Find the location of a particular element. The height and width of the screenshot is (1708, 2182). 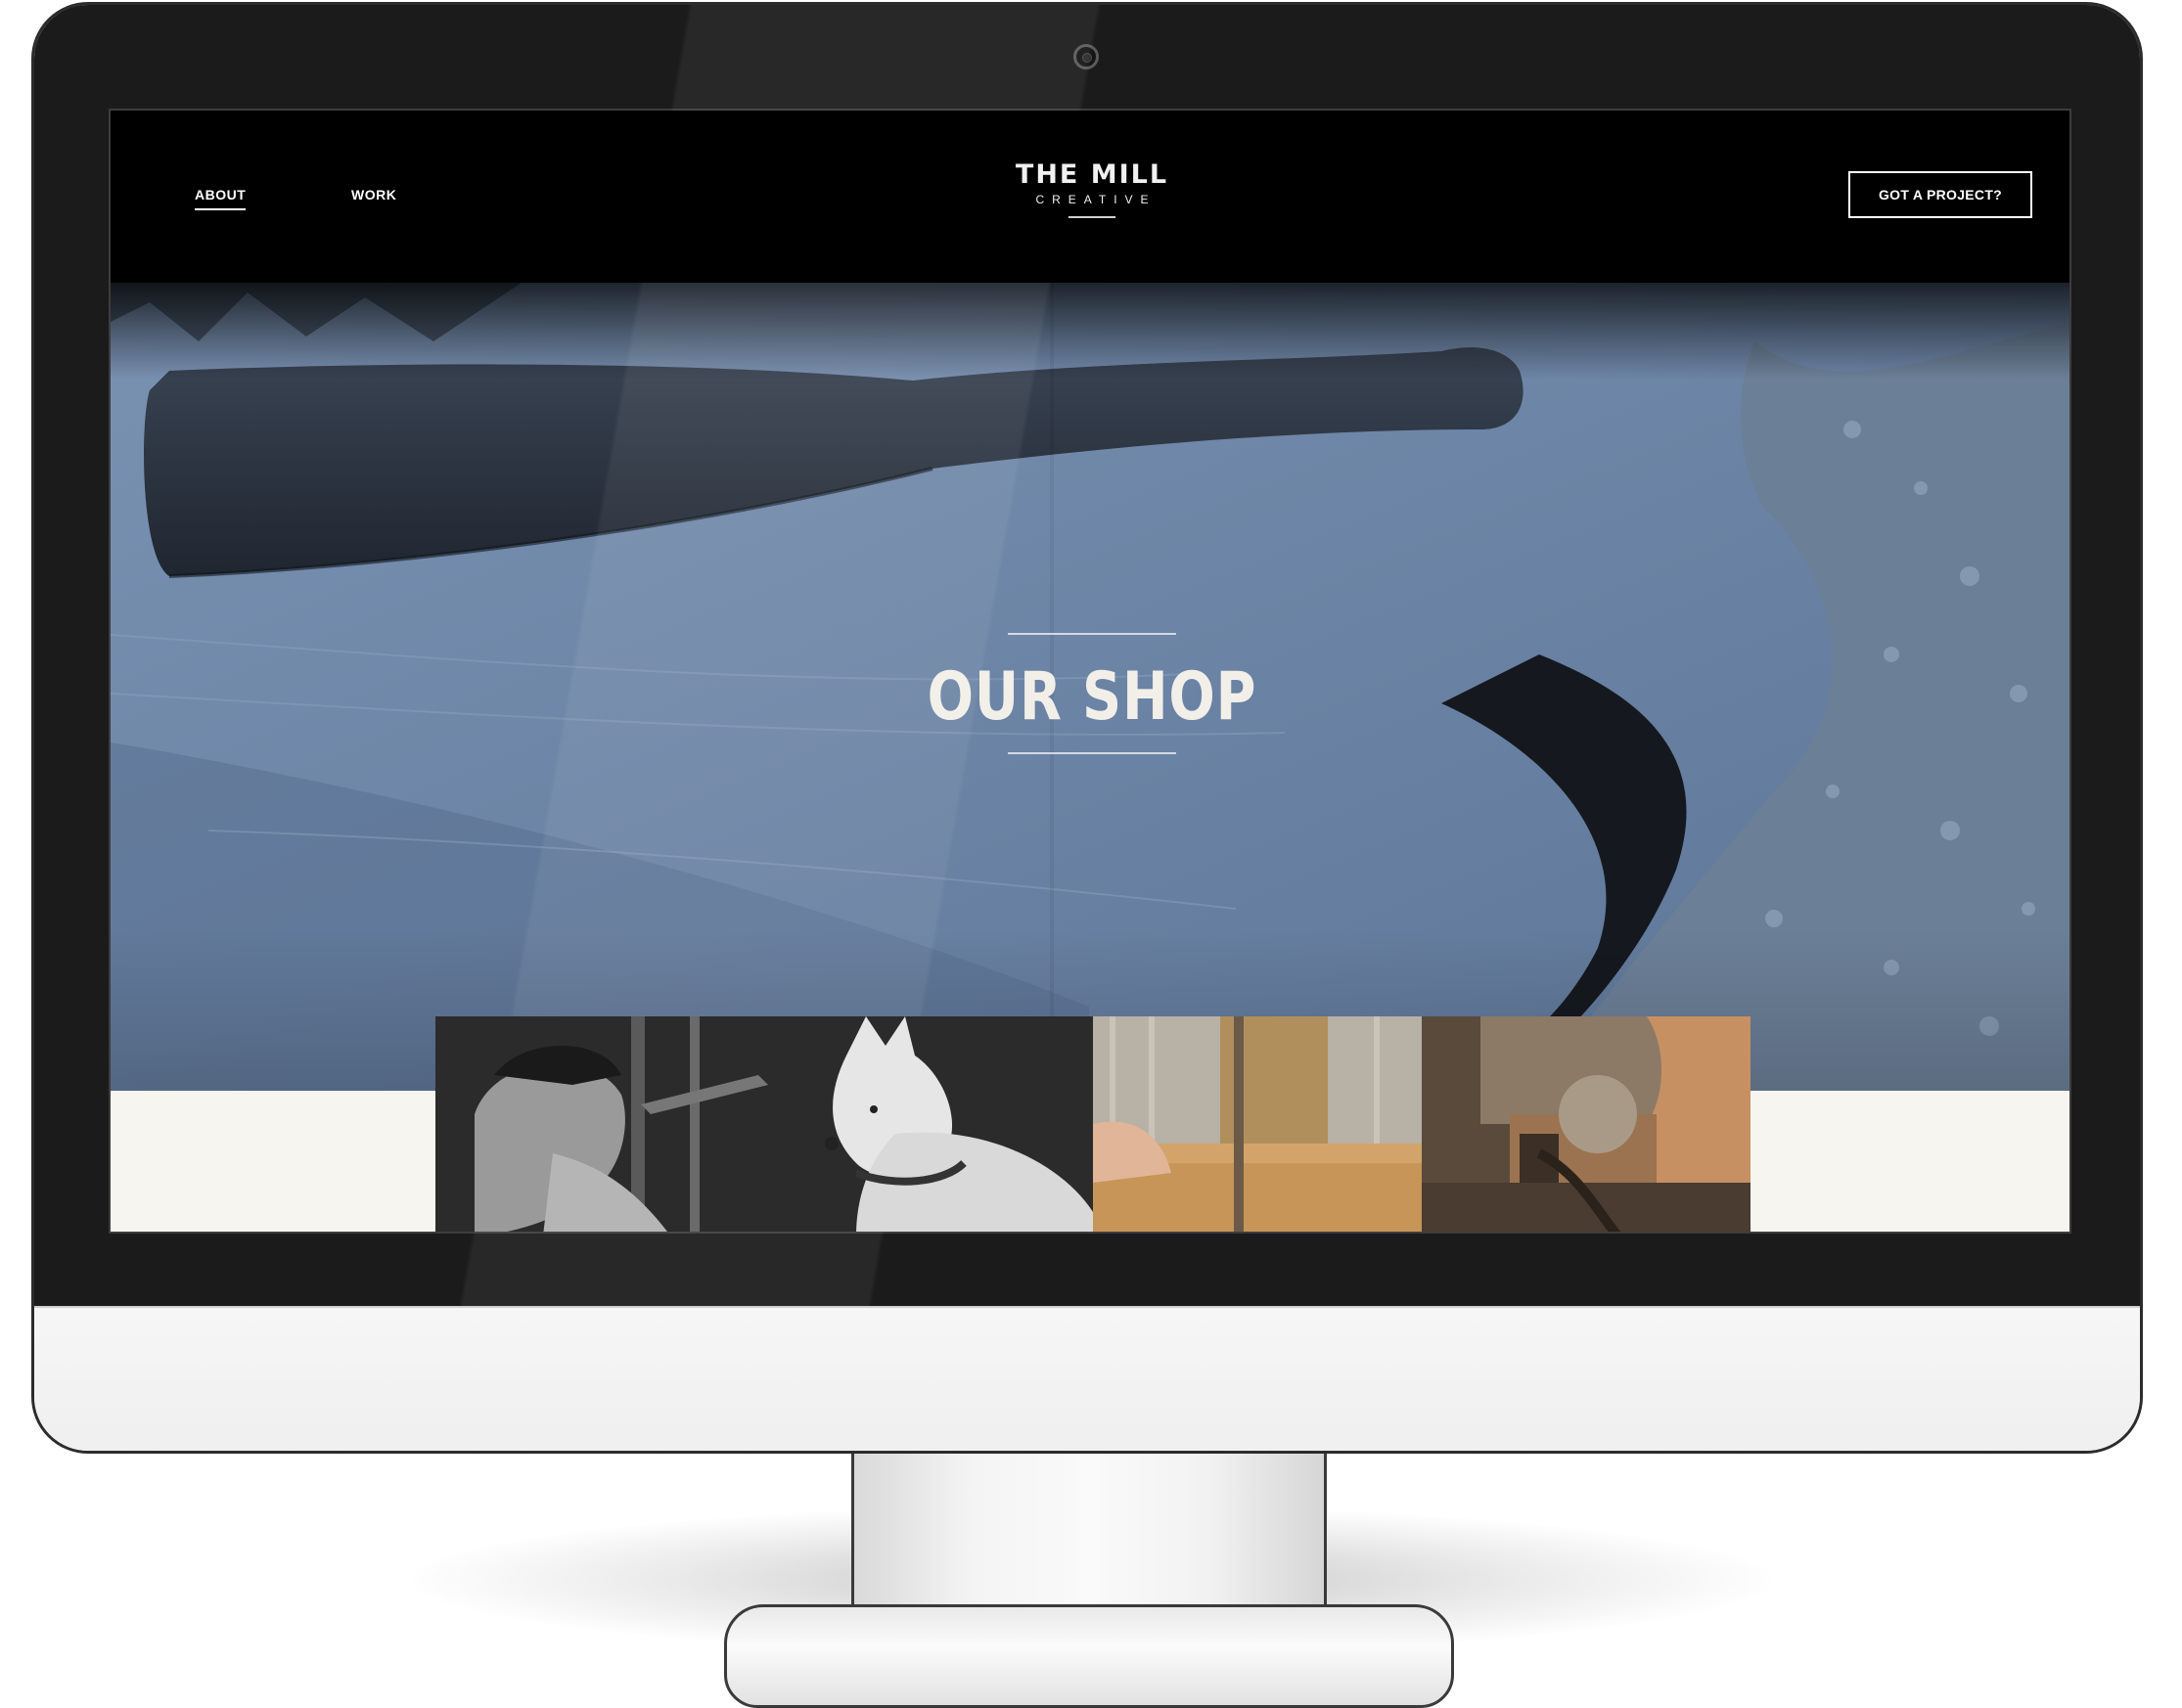

portrait-dog-image is located at coordinates (764, 1124).